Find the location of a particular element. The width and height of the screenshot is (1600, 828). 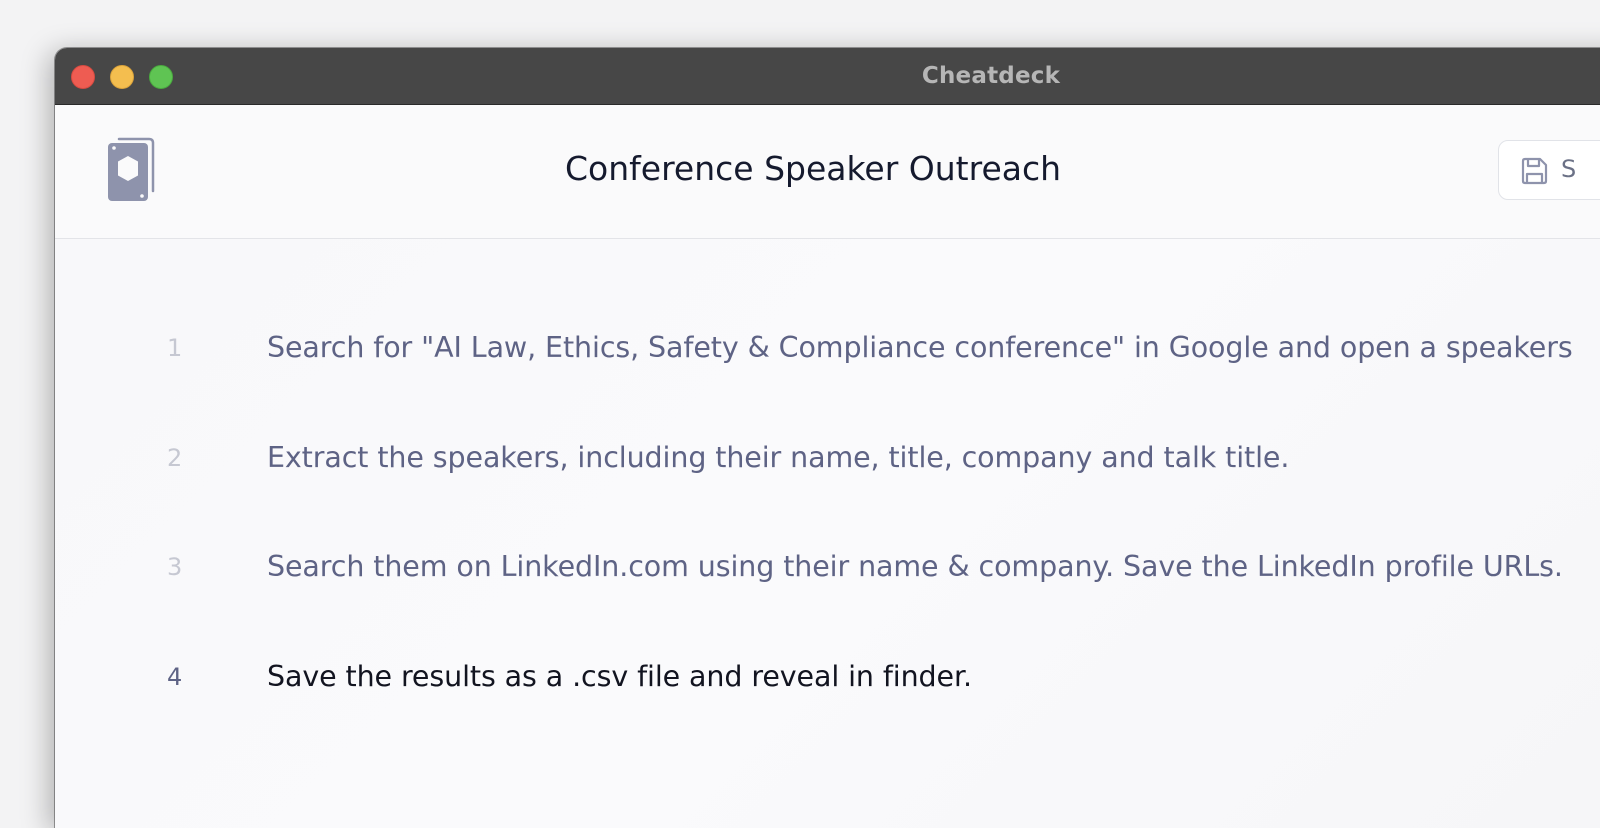

step-number: 1 is located at coordinates (175, 348).